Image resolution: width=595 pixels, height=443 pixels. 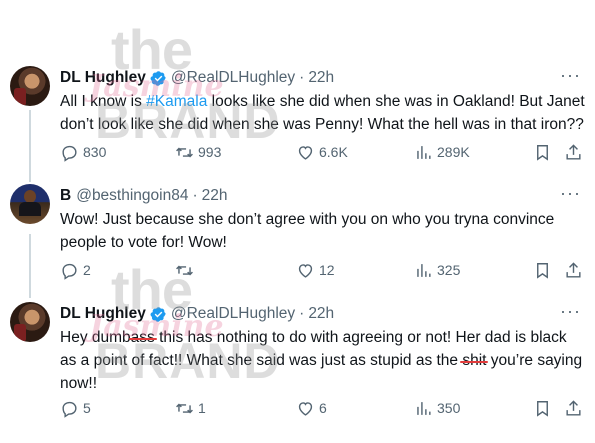 What do you see at coordinates (65, 196) in the screenshot?
I see `display-name: B` at bounding box center [65, 196].